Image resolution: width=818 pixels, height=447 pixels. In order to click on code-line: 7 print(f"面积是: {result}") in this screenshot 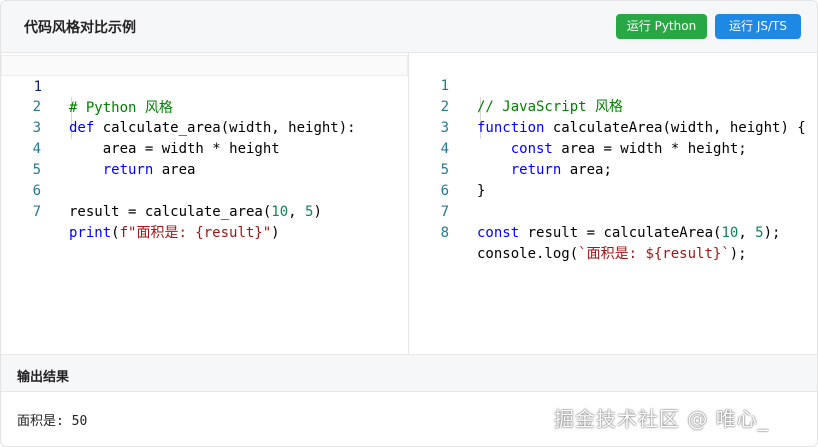, I will do `click(204, 211)`.